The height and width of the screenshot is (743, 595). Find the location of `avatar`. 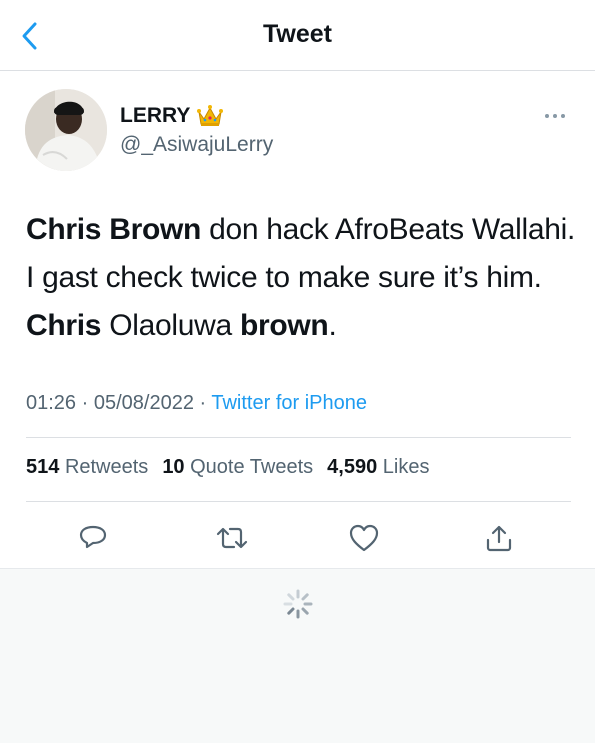

avatar is located at coordinates (66, 130).